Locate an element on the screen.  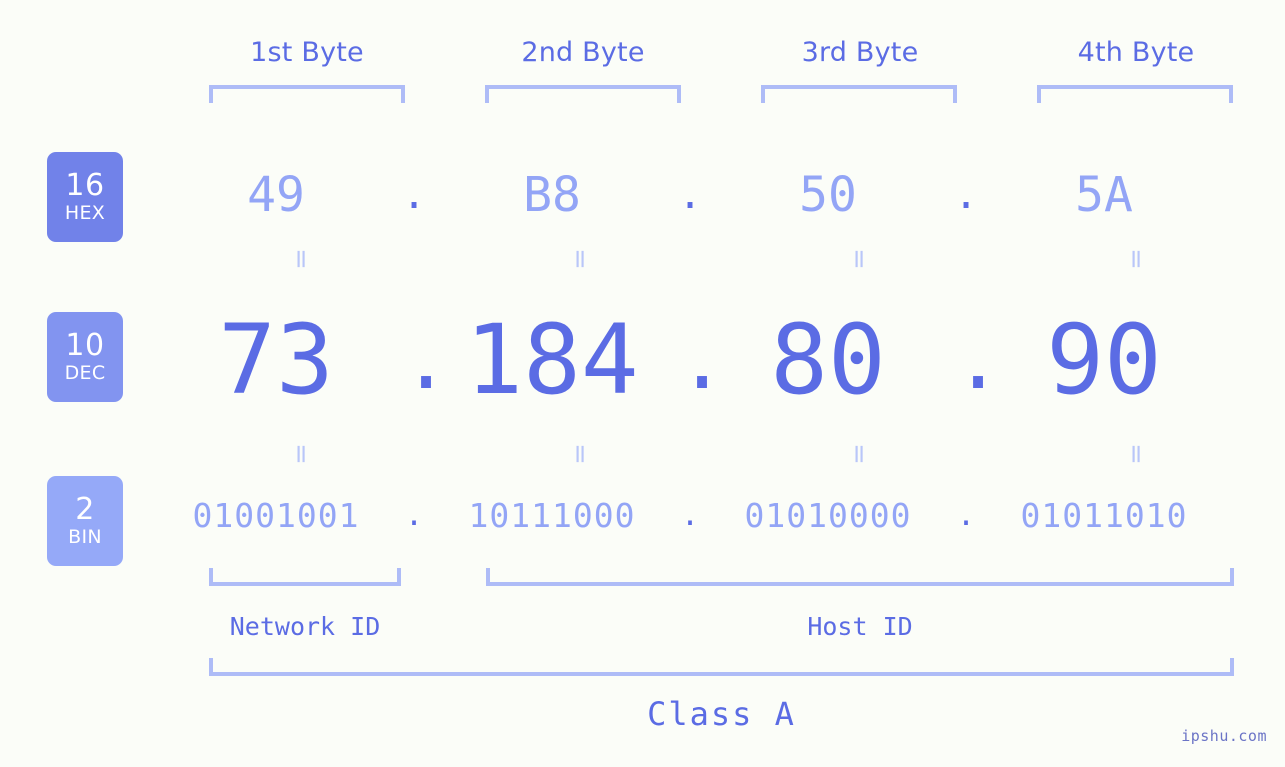
byte-header-1: 1st Byte is located at coordinates (307, 52).